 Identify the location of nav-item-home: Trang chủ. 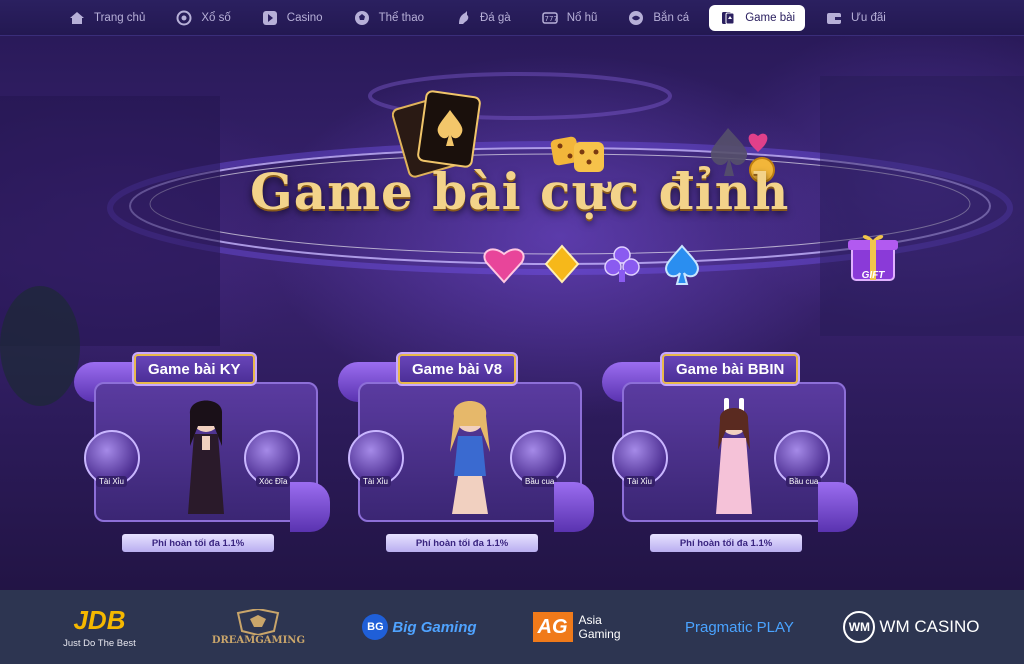
(106, 18).